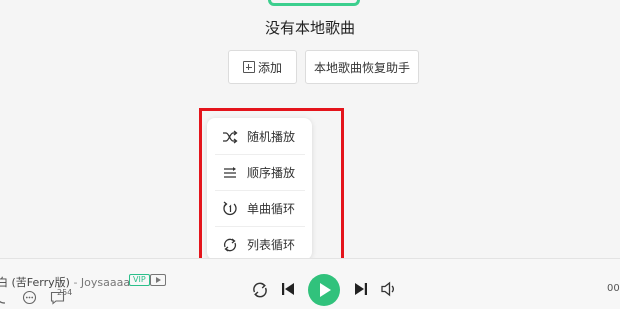  Describe the element at coordinates (29, 297) in the screenshot. I see `more-icon` at that location.